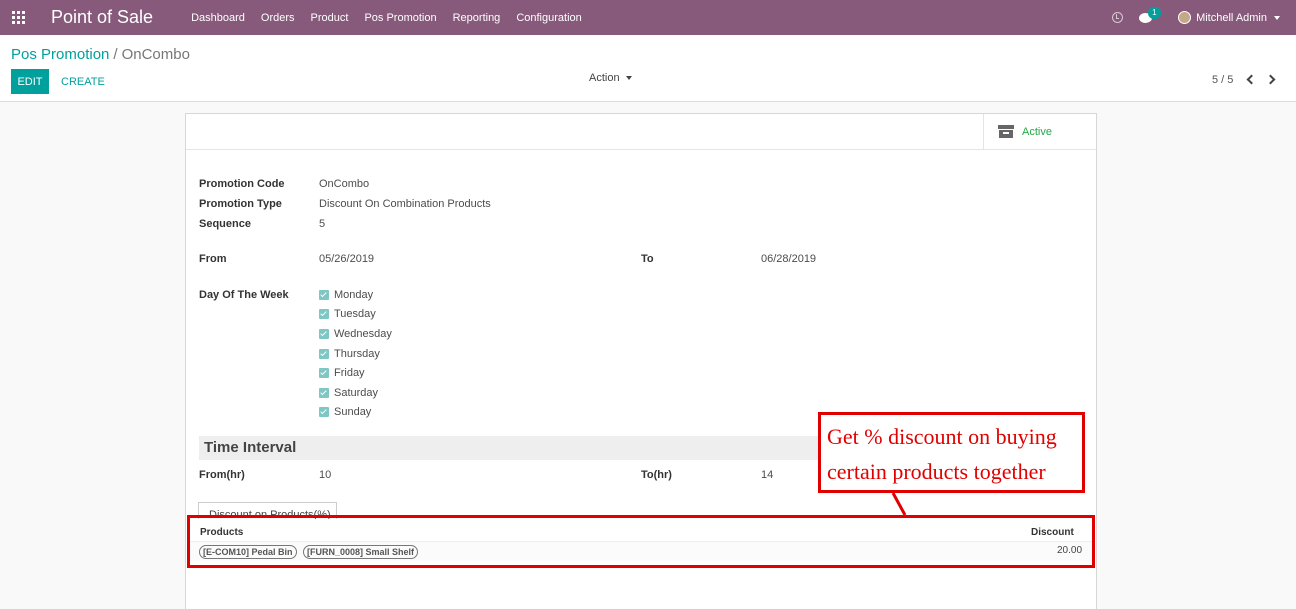  Describe the element at coordinates (942, 436) in the screenshot. I see `annotation-line-1: Get % discount on buying` at that location.